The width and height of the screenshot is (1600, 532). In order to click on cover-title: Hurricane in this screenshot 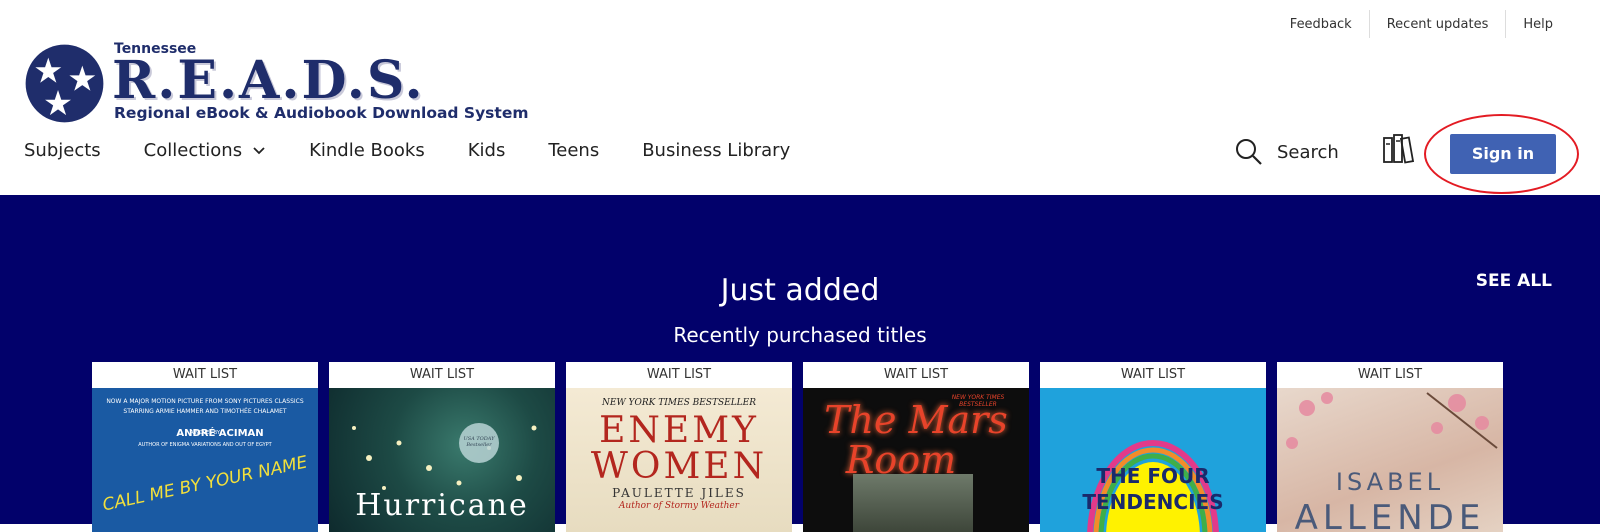, I will do `click(442, 505)`.